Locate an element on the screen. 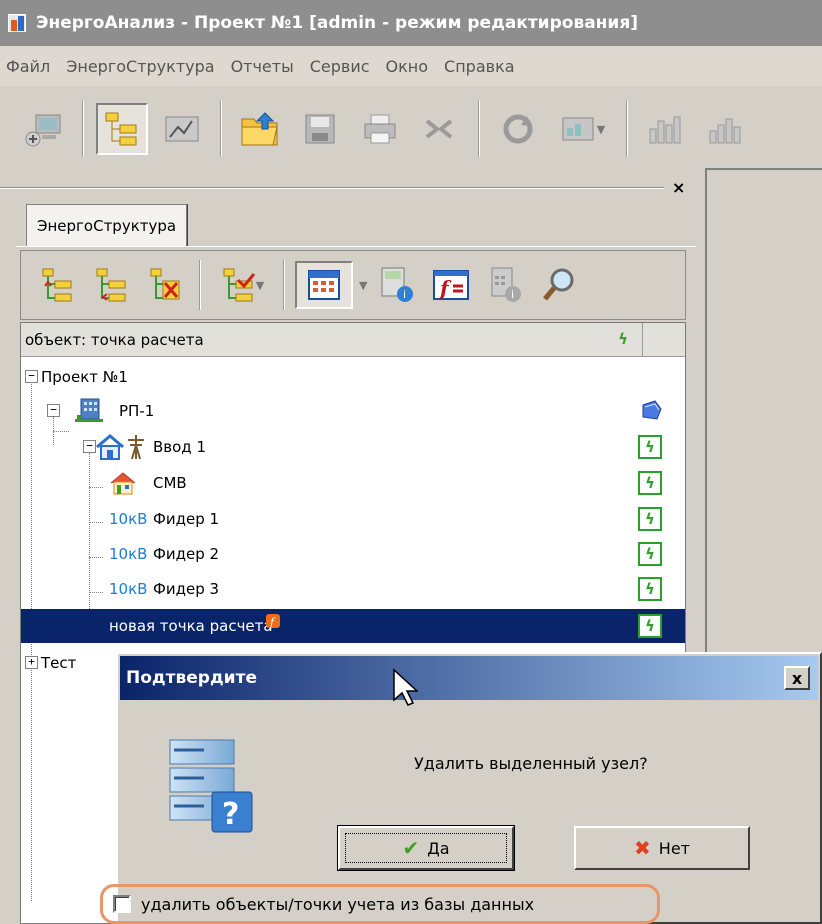 The height and width of the screenshot is (924, 822). tree-node-label: новая точка расчета is located at coordinates (191, 626).